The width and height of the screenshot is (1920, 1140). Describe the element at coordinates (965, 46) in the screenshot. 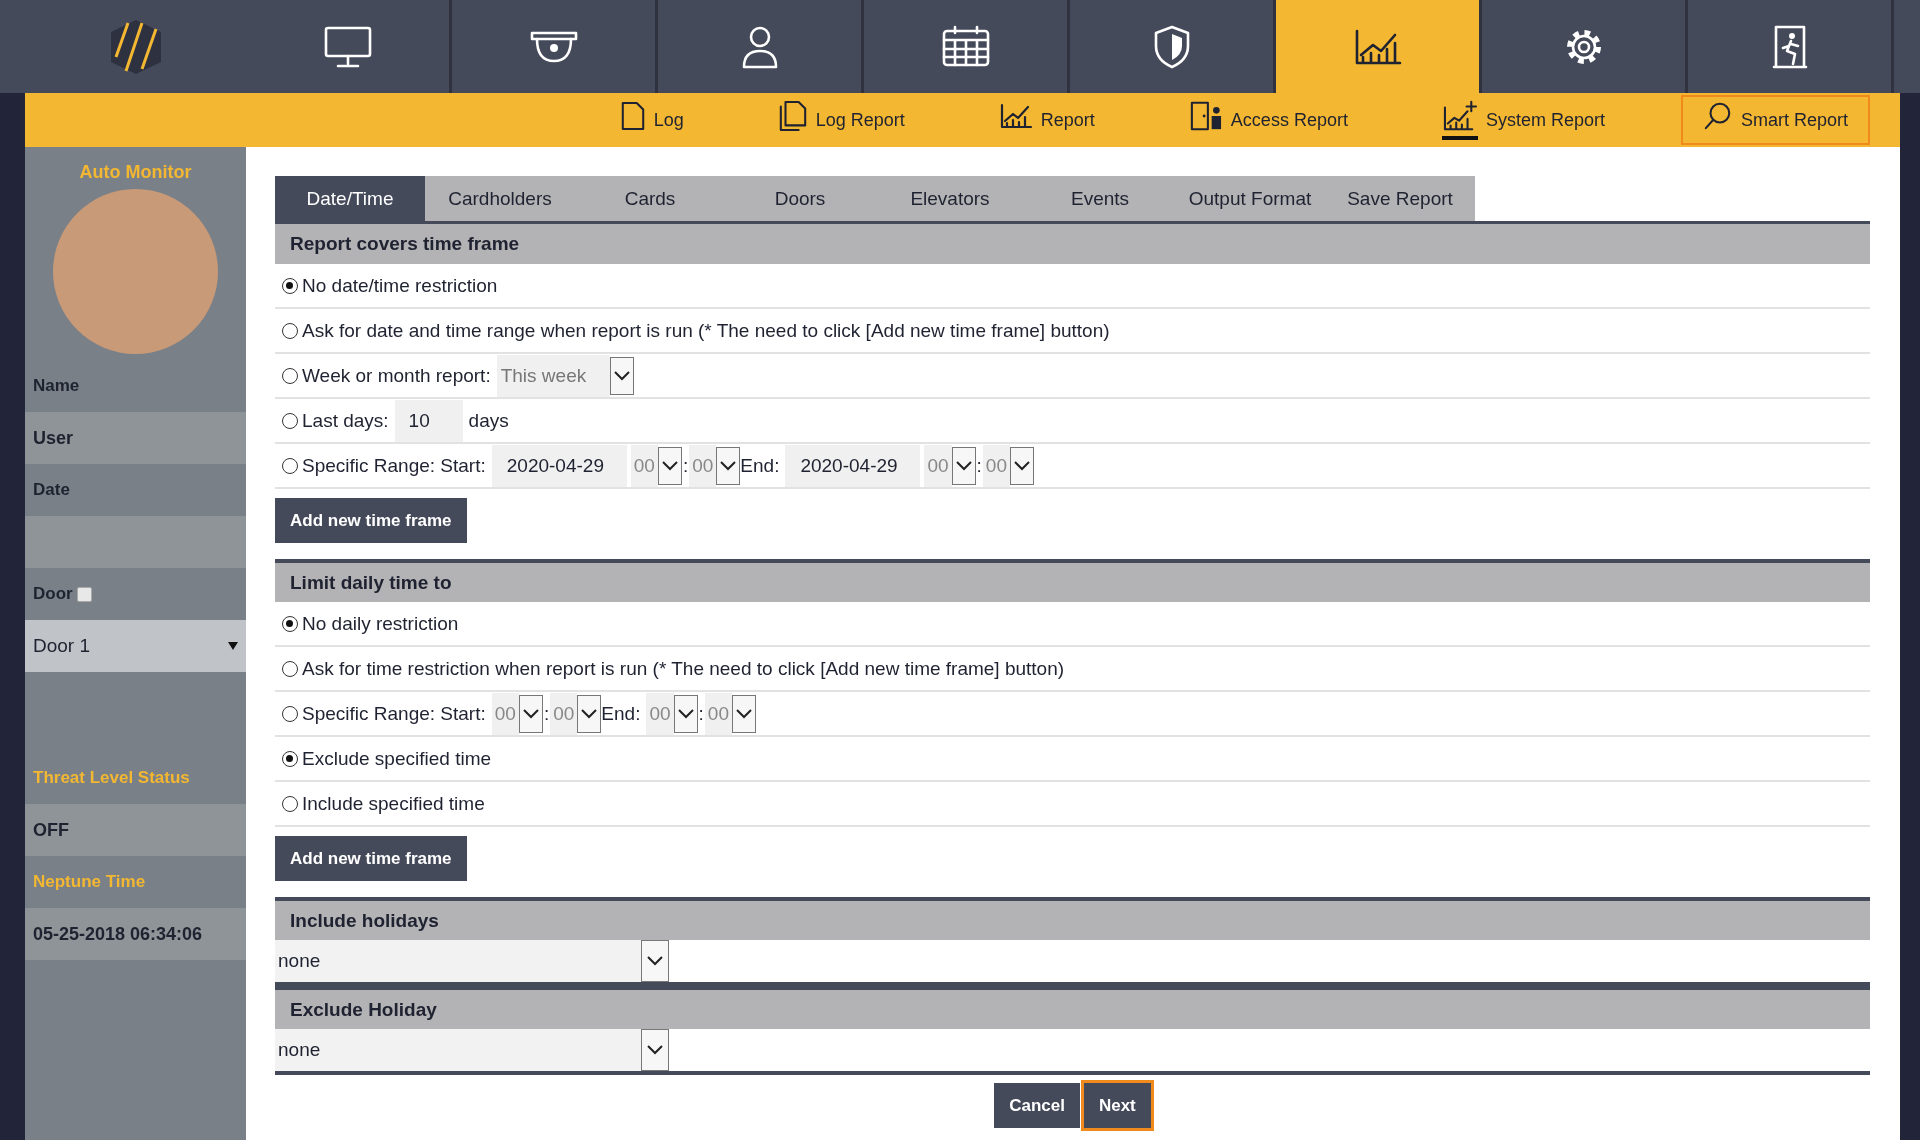

I see `calendar-icon` at that location.